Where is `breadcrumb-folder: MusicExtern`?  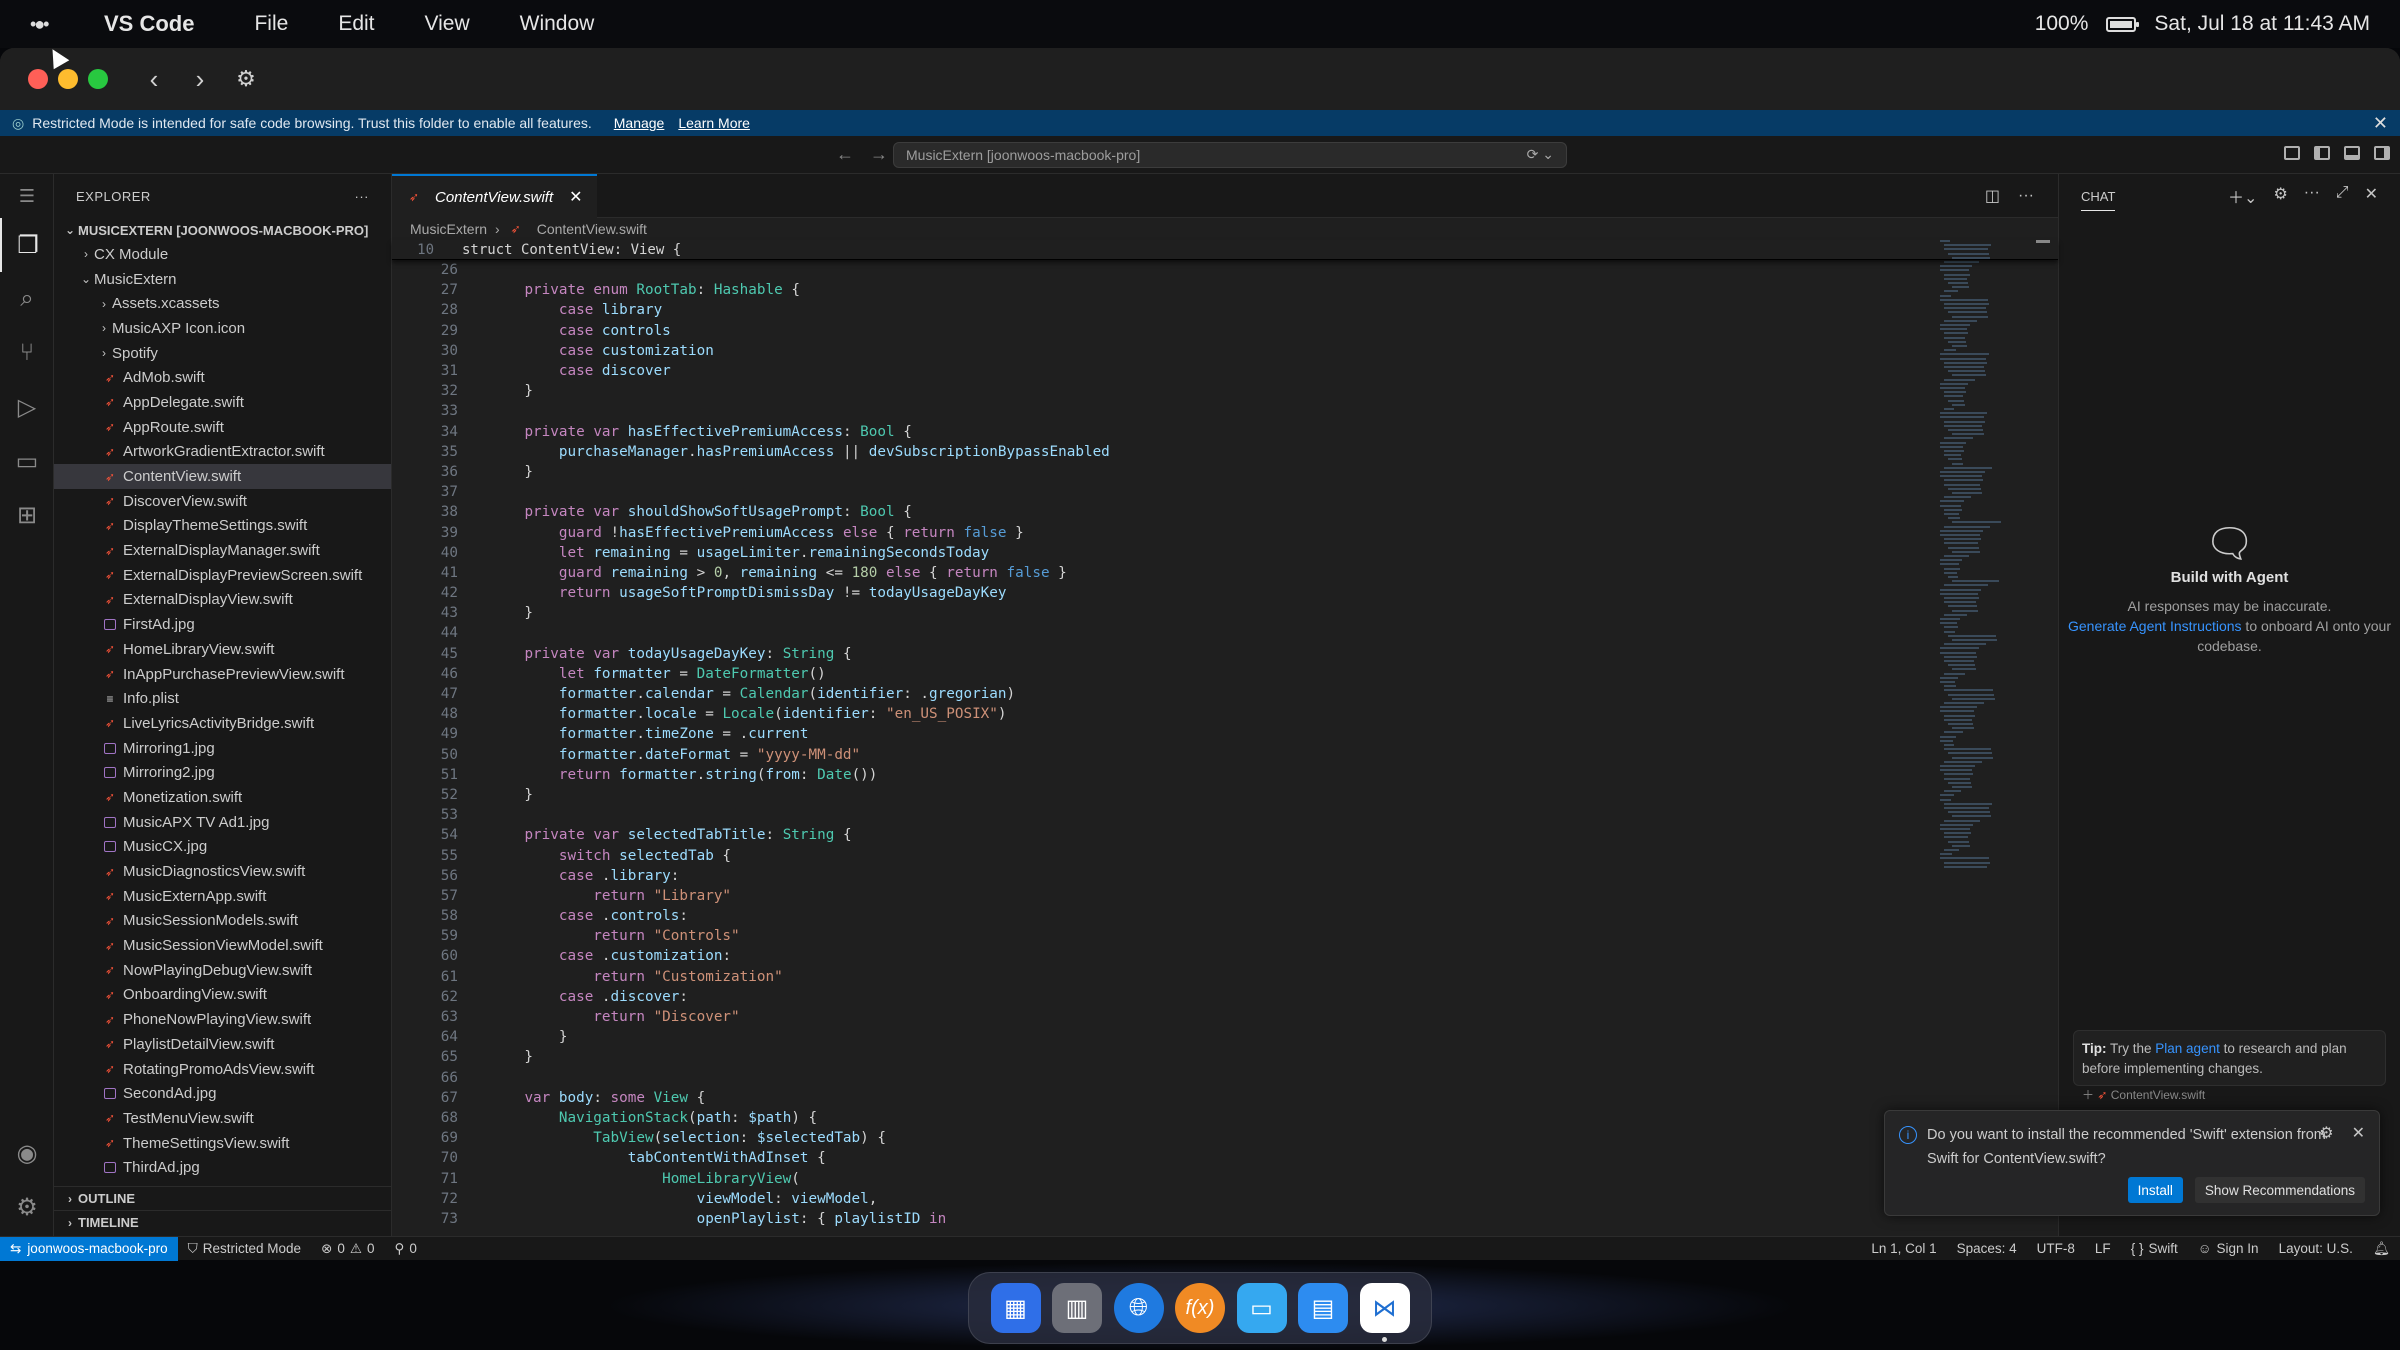
breadcrumb-folder: MusicExtern is located at coordinates (448, 229).